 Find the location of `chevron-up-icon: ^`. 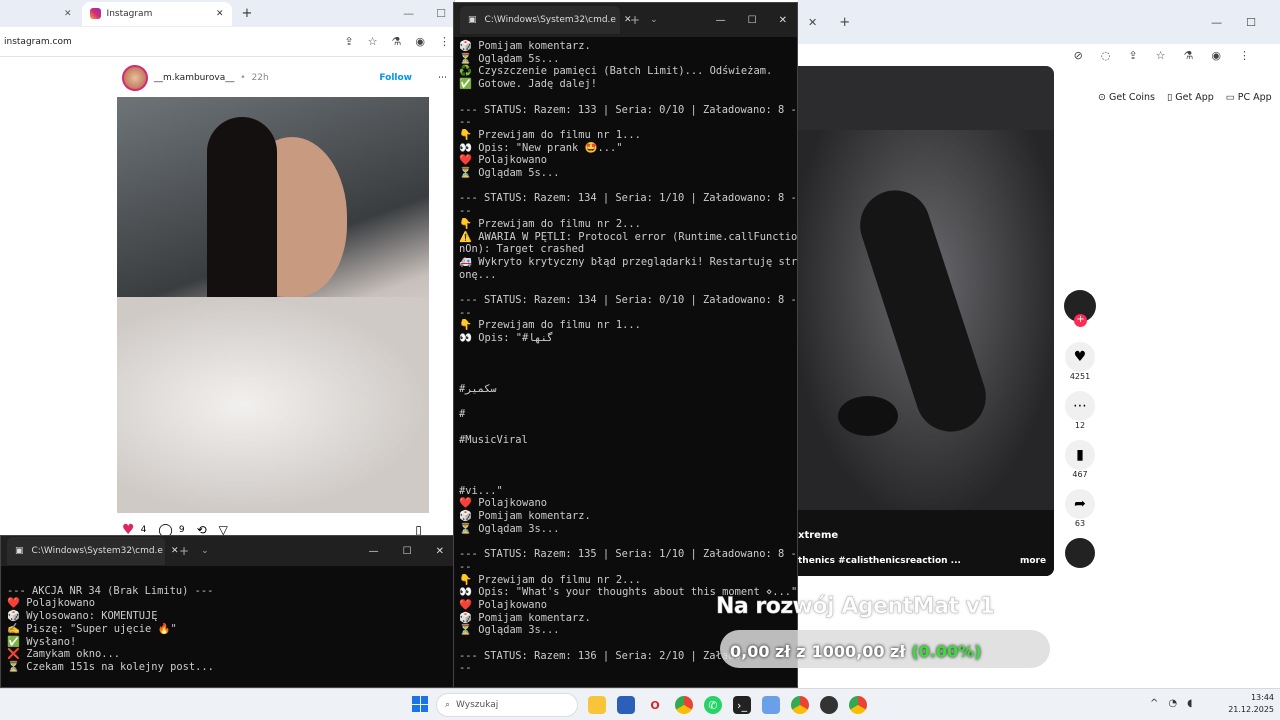

chevron-up-icon: ^ is located at coordinates (1154, 703).